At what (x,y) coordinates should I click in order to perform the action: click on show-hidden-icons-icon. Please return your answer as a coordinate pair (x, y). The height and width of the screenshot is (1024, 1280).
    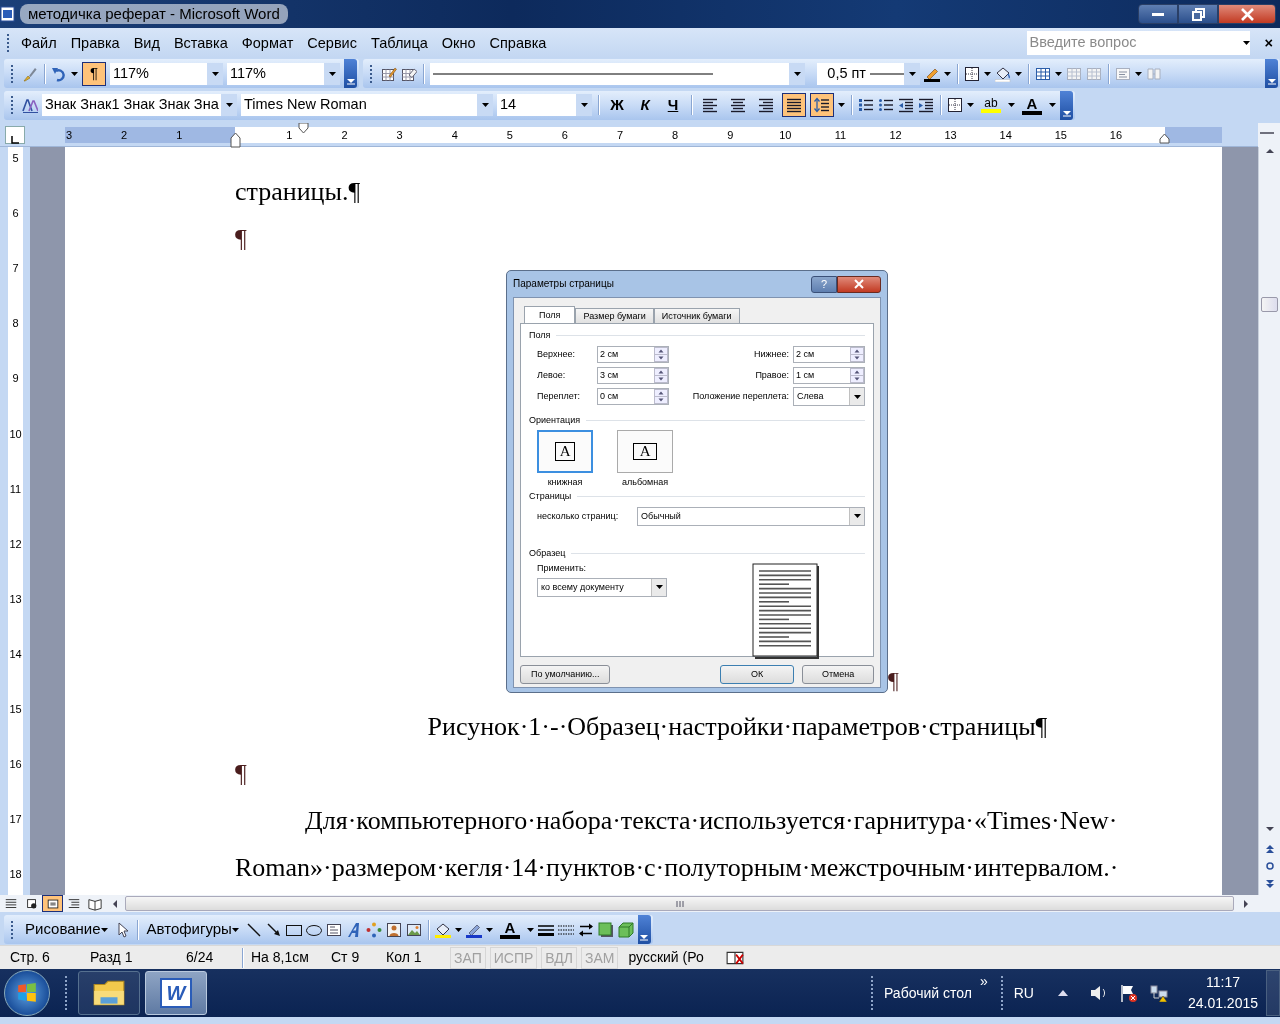
    Looking at the image, I should click on (1062, 993).